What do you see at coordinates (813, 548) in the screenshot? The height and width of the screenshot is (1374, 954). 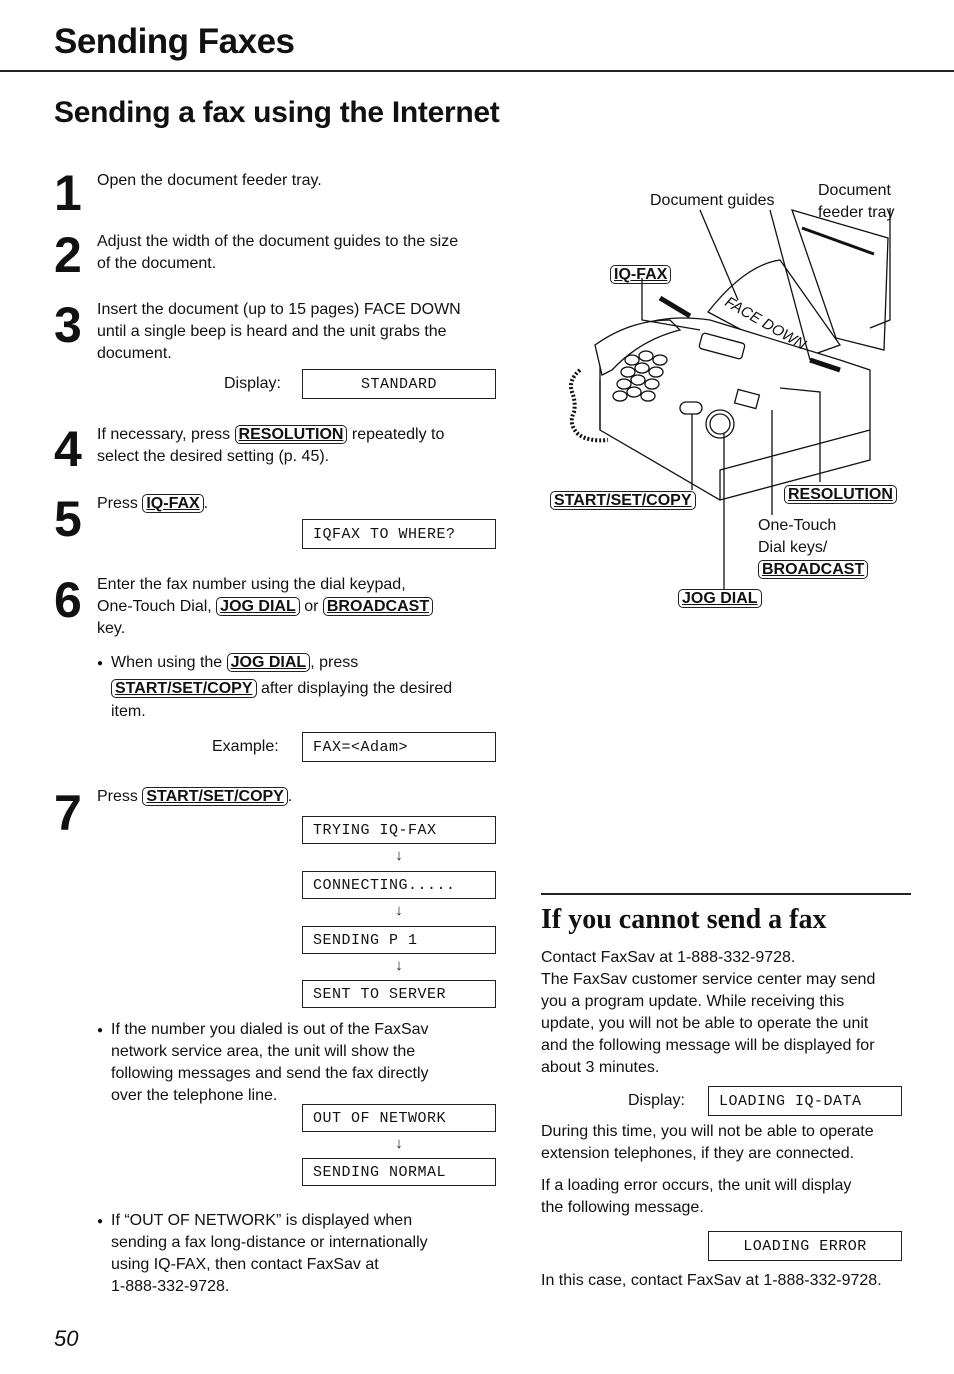 I see `one-touch-label: One-Touch Dial keys/ BROADCAST` at bounding box center [813, 548].